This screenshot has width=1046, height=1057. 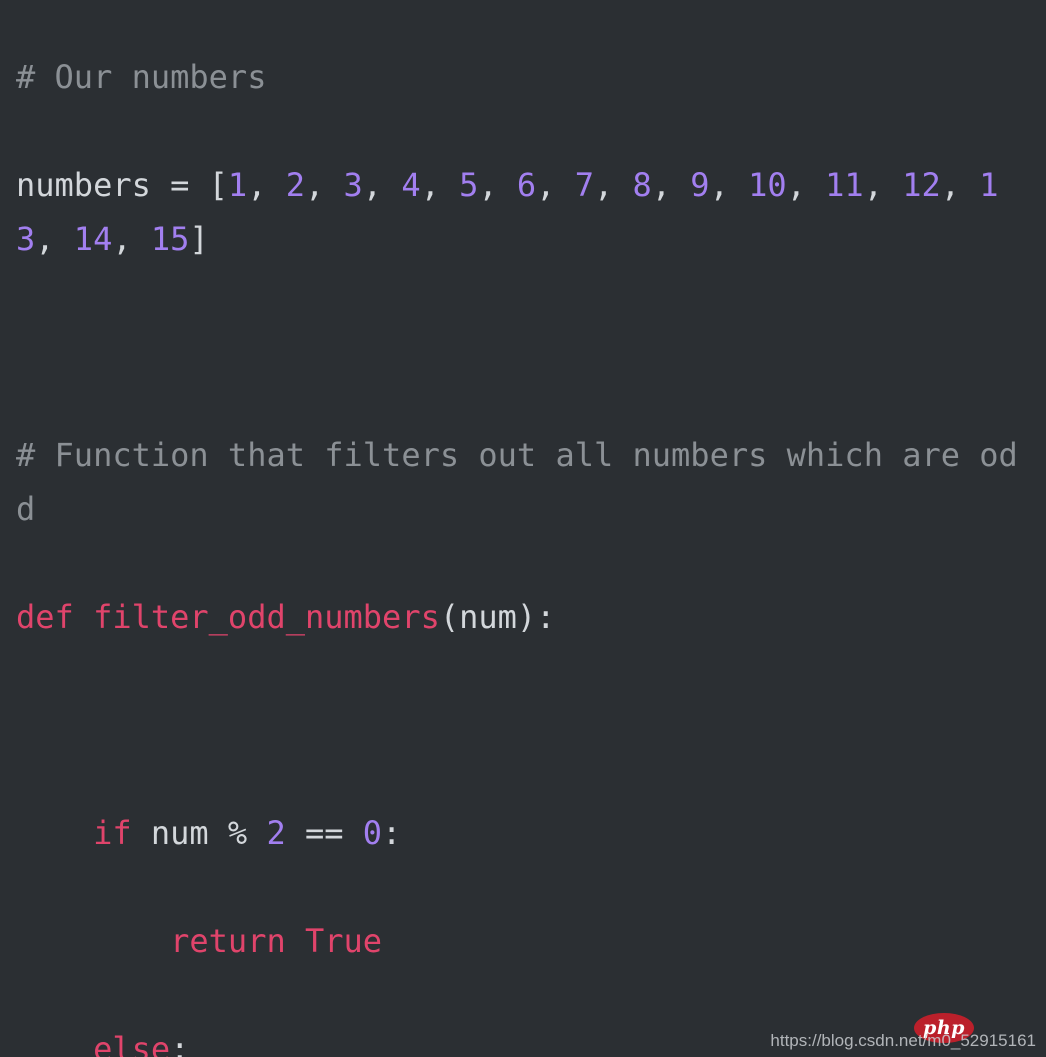 I want to click on token-default: (num):, so click(x=497, y=617).